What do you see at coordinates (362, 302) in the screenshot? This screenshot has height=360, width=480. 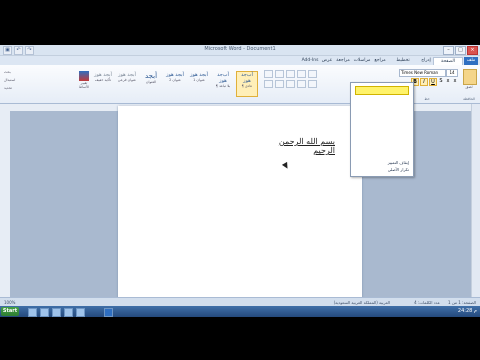 I see `language-status: العربية (المملكة العربية السعودية)` at bounding box center [362, 302].